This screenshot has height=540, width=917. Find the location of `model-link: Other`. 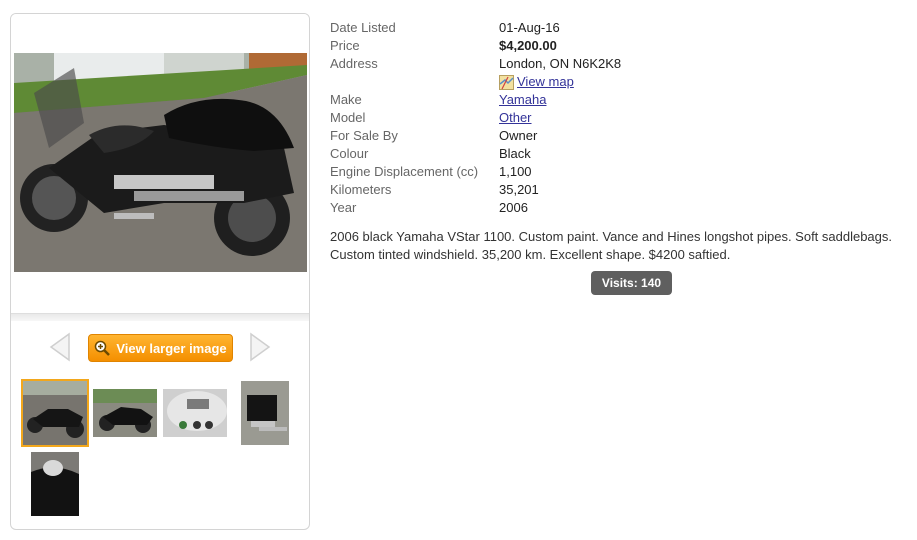

model-link: Other is located at coordinates (515, 117).